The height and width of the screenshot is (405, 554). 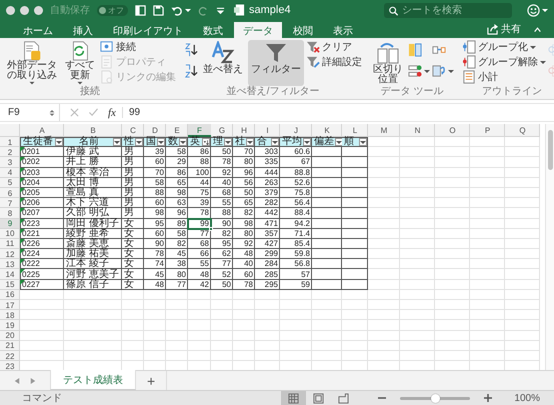 What do you see at coordinates (334, 47) in the screenshot?
I see `ribbon-button: クリア` at bounding box center [334, 47].